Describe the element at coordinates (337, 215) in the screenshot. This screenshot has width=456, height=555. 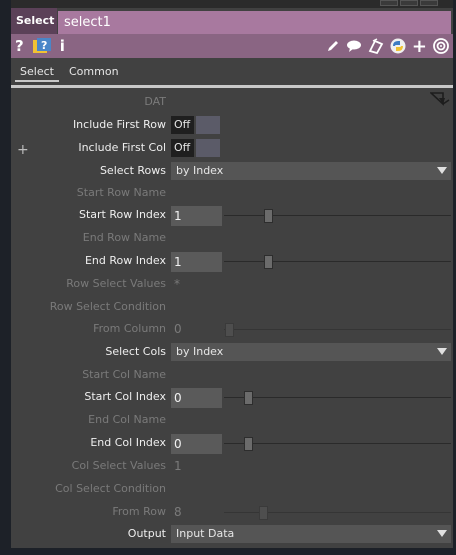
I see `start-row-index-slider` at that location.